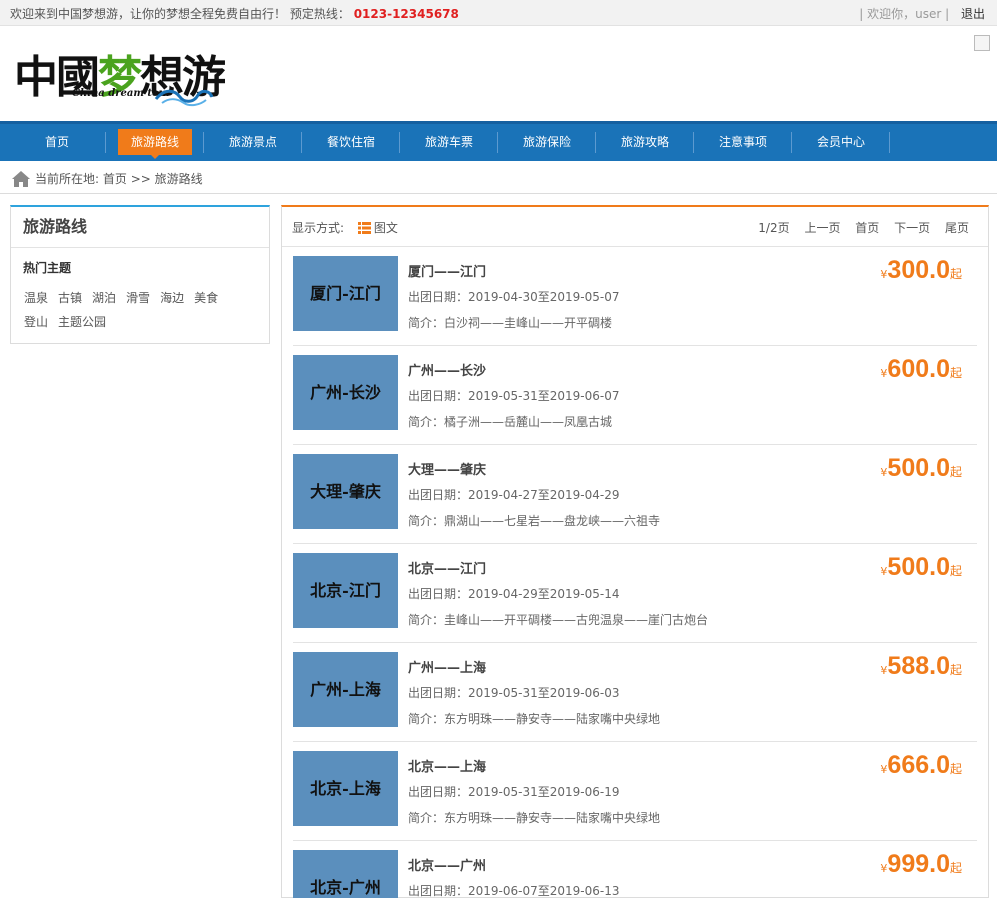 This screenshot has height=898, width=997. I want to click on nav-item: 旅游路线, so click(155, 142).